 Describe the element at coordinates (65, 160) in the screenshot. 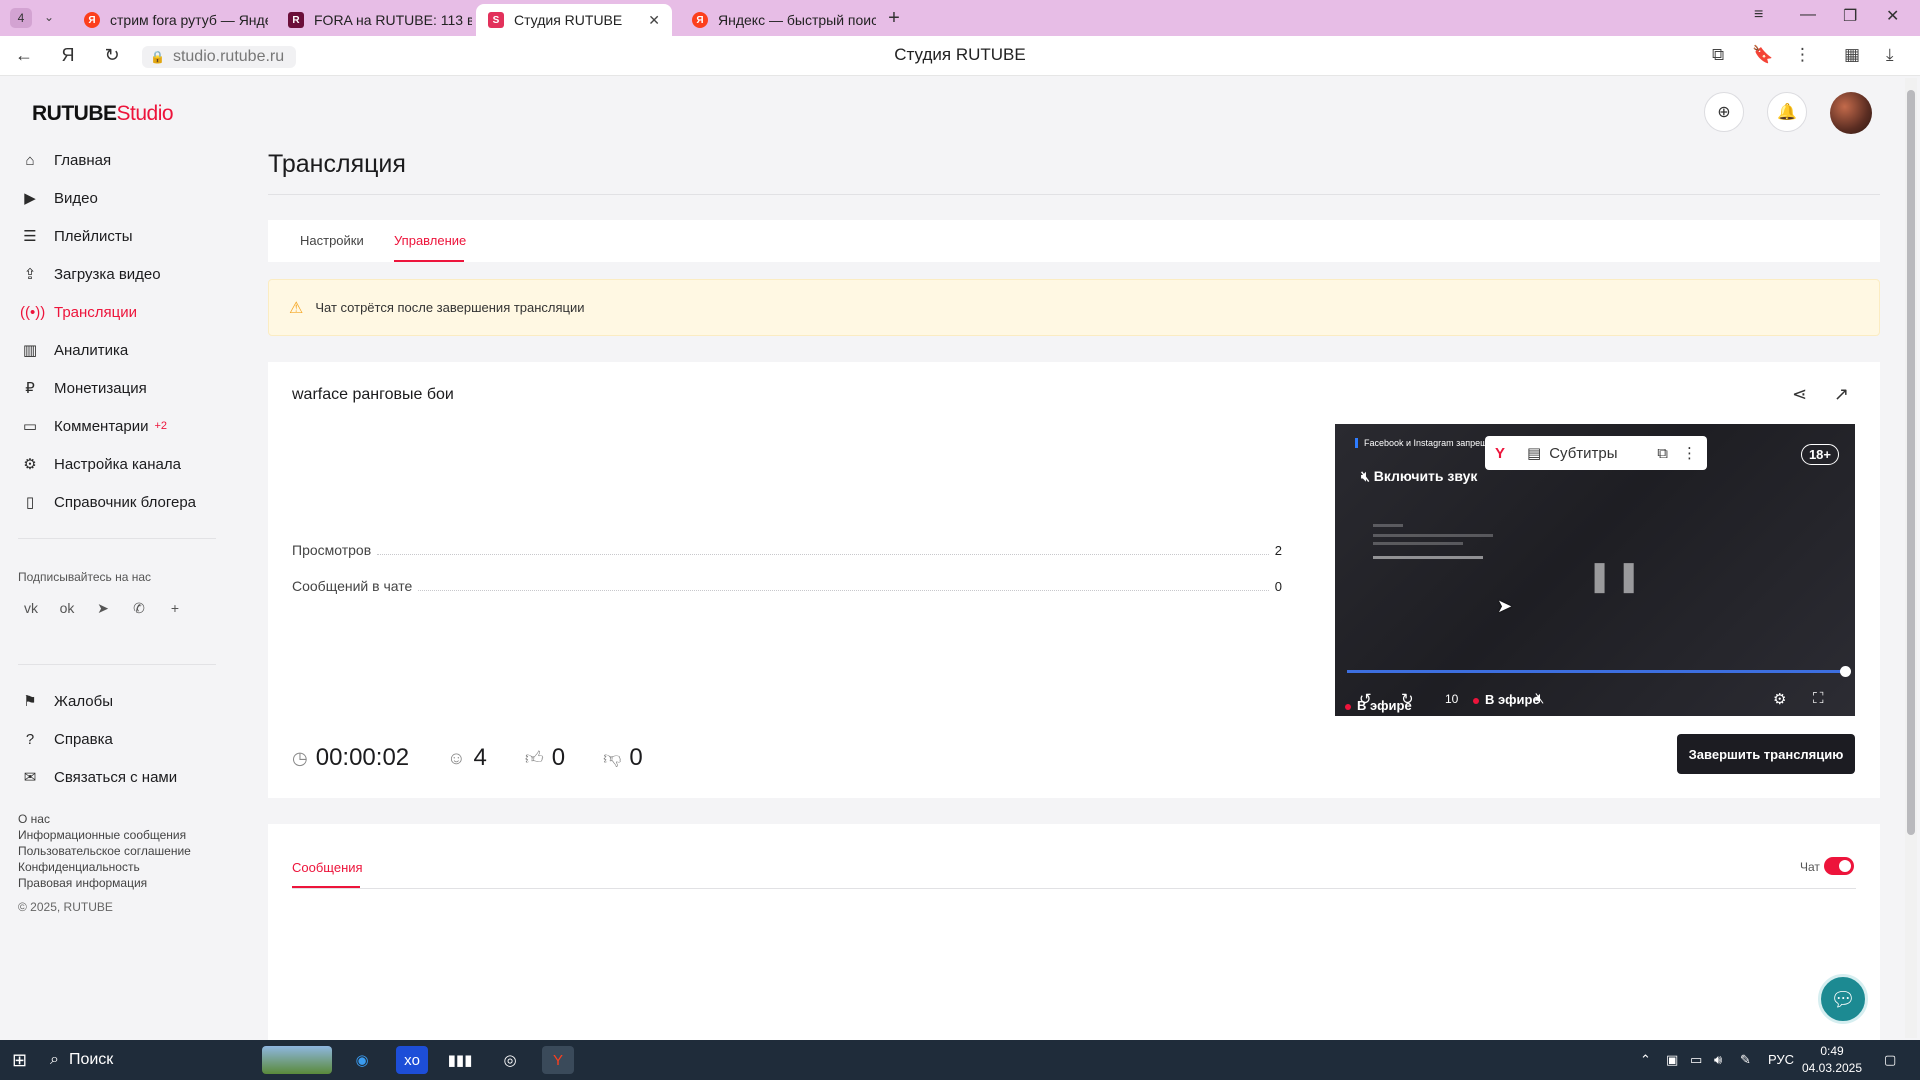

I see `sidebar-item-home: ⌂ Главная` at that location.